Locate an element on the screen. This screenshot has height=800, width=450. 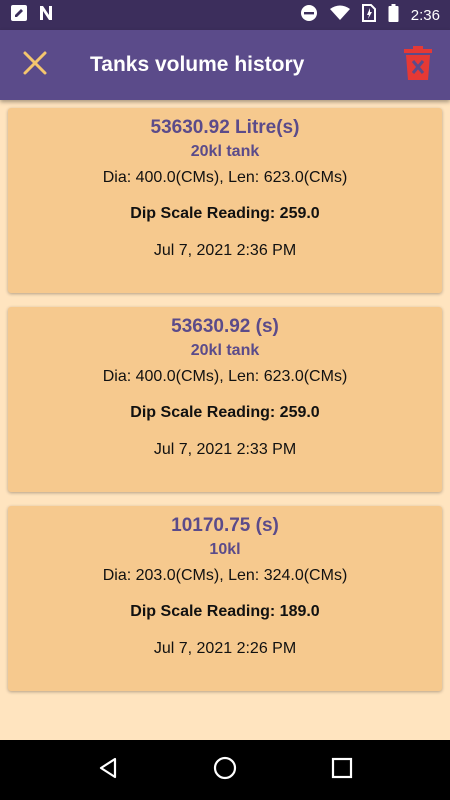
back-button is located at coordinates (108, 770).